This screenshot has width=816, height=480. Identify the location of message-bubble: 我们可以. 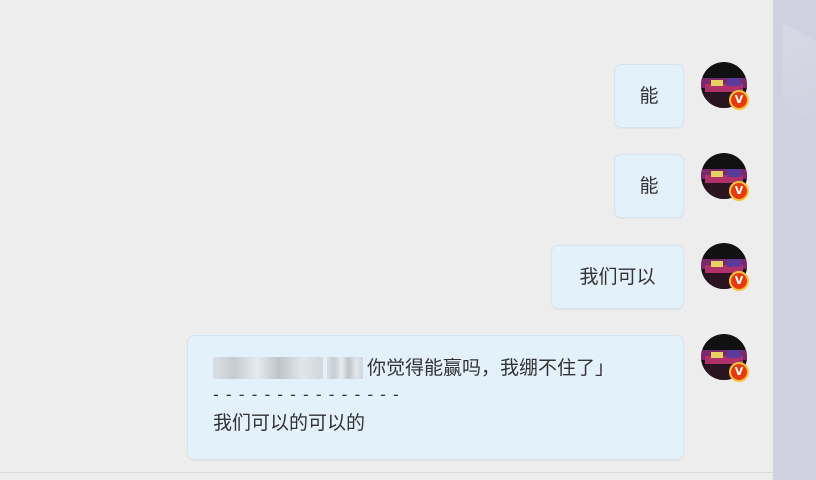
(617, 277).